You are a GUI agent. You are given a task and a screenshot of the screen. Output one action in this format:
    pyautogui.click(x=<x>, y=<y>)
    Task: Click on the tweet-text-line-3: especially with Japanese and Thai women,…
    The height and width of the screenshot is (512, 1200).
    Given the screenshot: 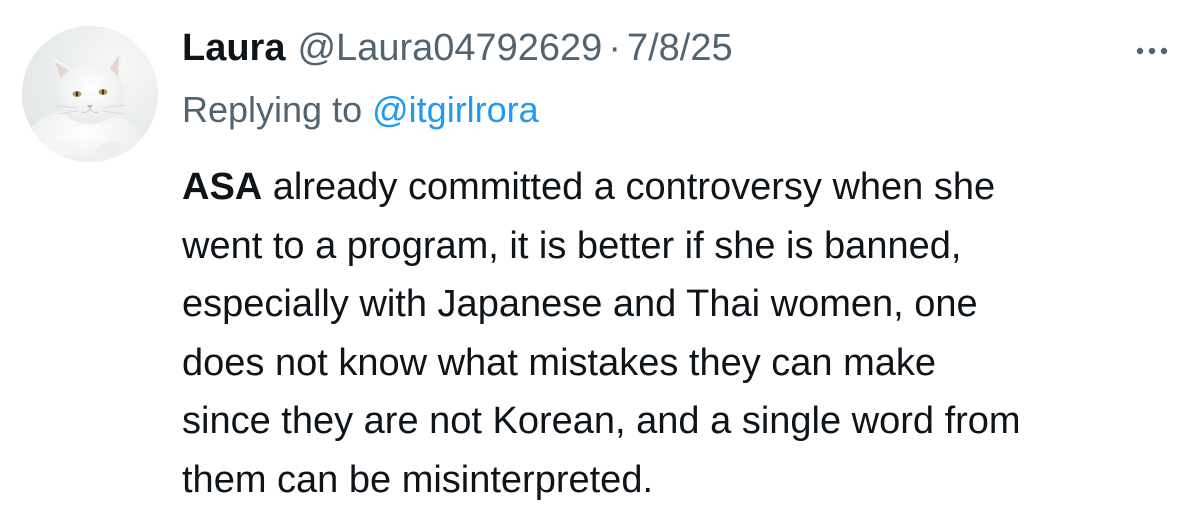 What is the action you would take?
    pyautogui.click(x=580, y=304)
    